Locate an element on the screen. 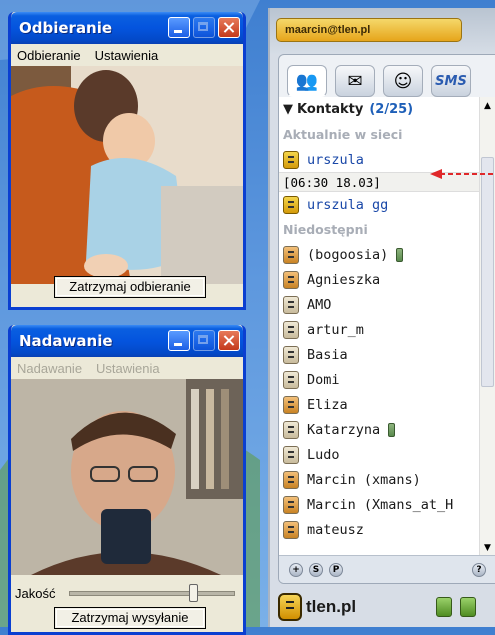 This screenshot has height=635, width=495. receive-window-titlebar: Odbieranie is located at coordinates (127, 28).